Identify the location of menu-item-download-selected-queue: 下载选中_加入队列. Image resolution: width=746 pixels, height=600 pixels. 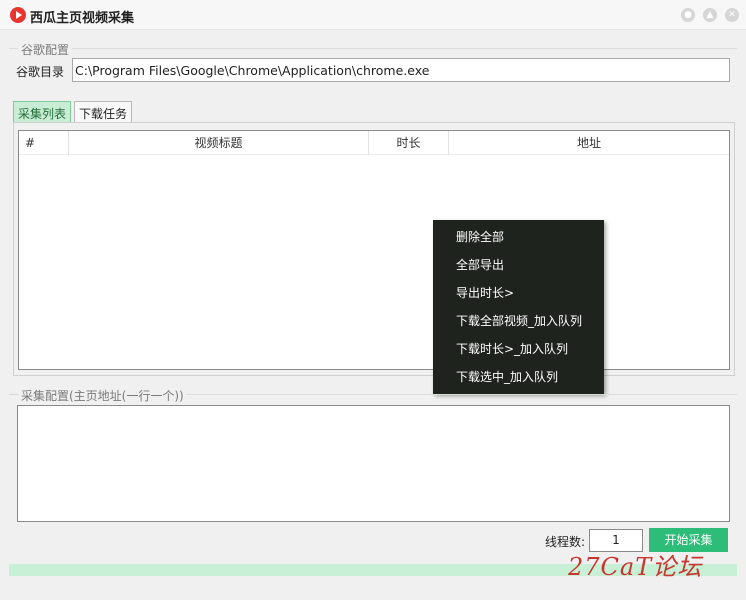
(518, 377).